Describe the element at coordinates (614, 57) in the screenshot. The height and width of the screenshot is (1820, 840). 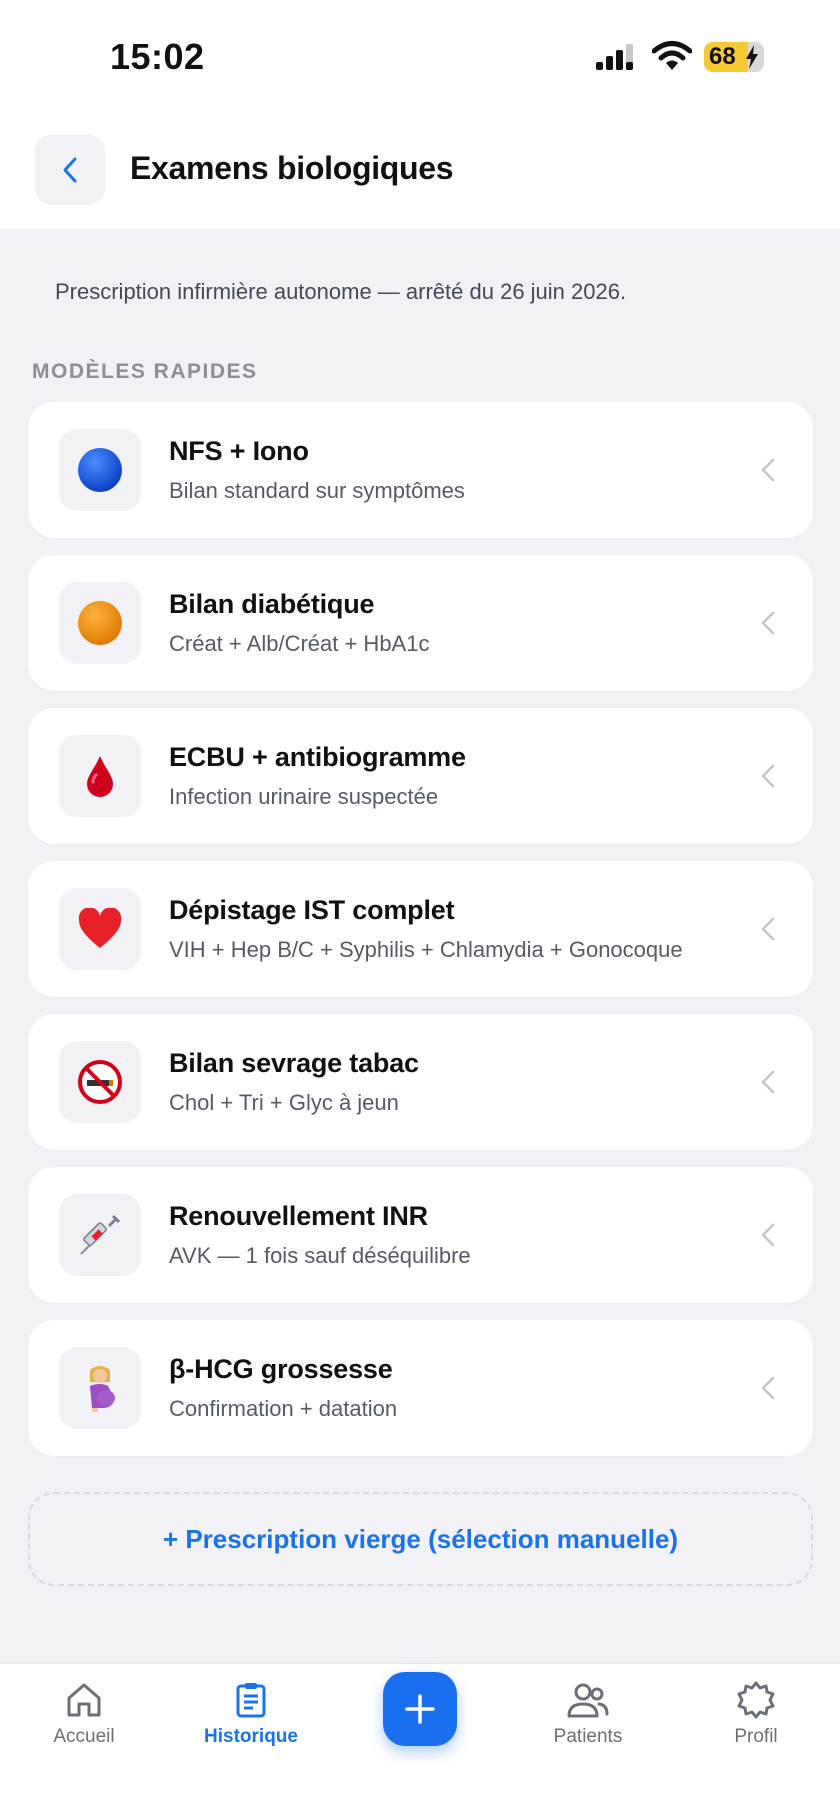
I see `cellular-signal-icon` at that location.